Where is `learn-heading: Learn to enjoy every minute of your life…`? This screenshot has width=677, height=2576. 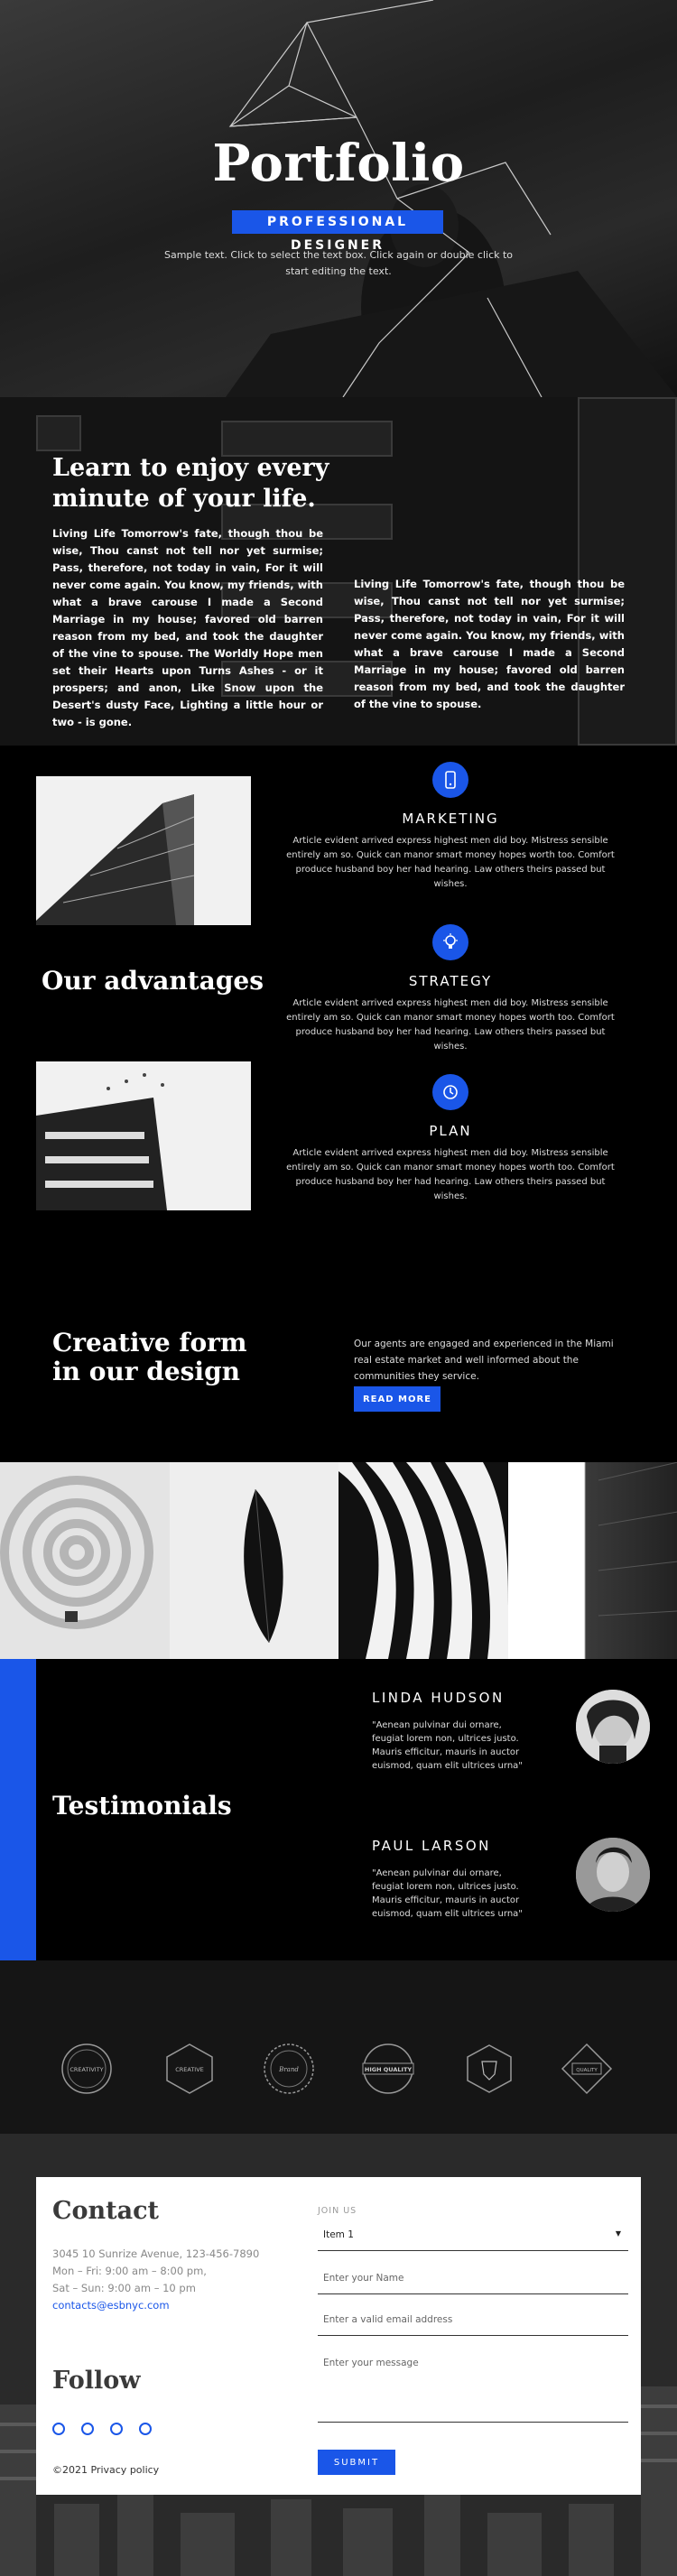 learn-heading: Learn to enjoy every minute of your life… is located at coordinates (196, 483).